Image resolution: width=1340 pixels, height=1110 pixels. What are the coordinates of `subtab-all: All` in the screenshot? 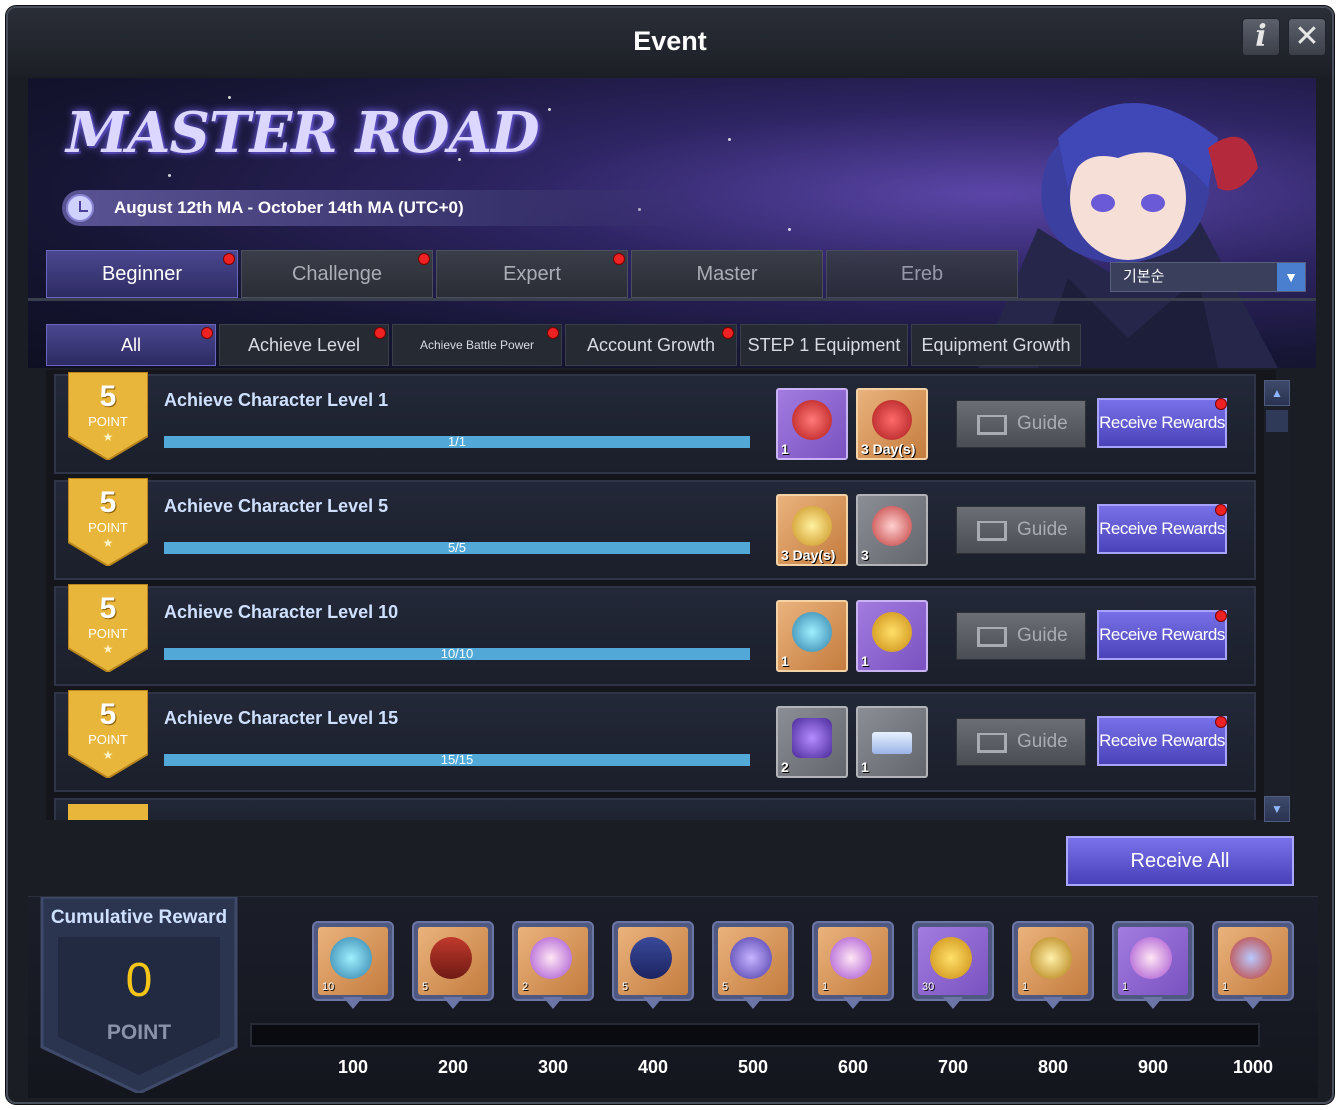 It's located at (131, 345).